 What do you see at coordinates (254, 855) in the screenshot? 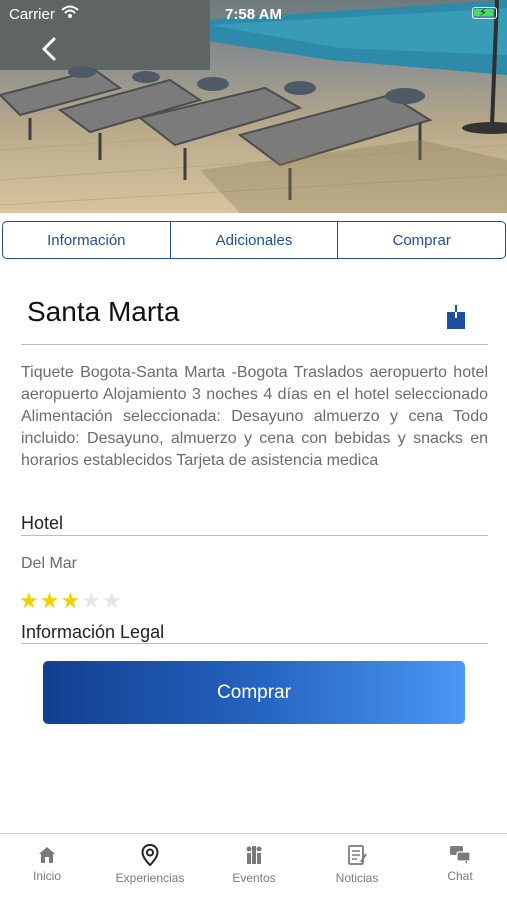
I see `people-icon` at bounding box center [254, 855].